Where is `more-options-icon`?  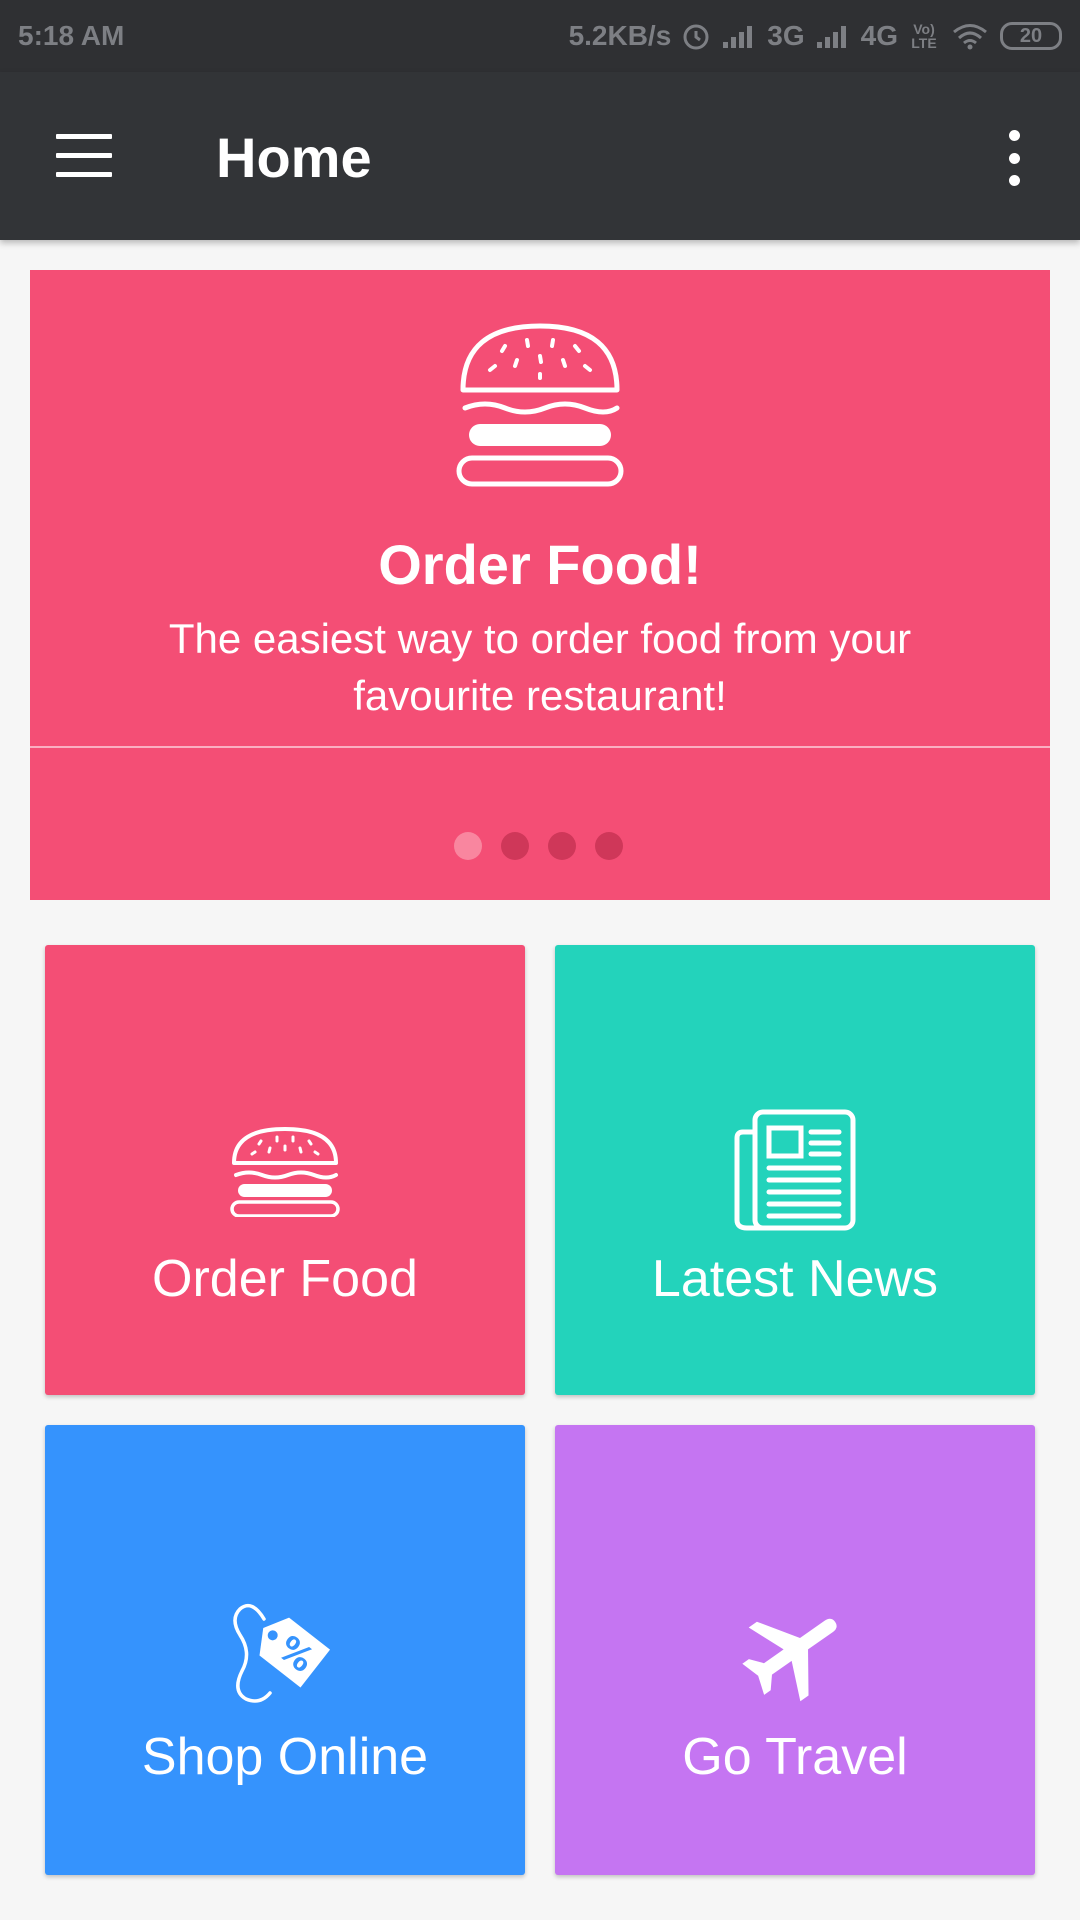
more-options-icon is located at coordinates (1014, 158).